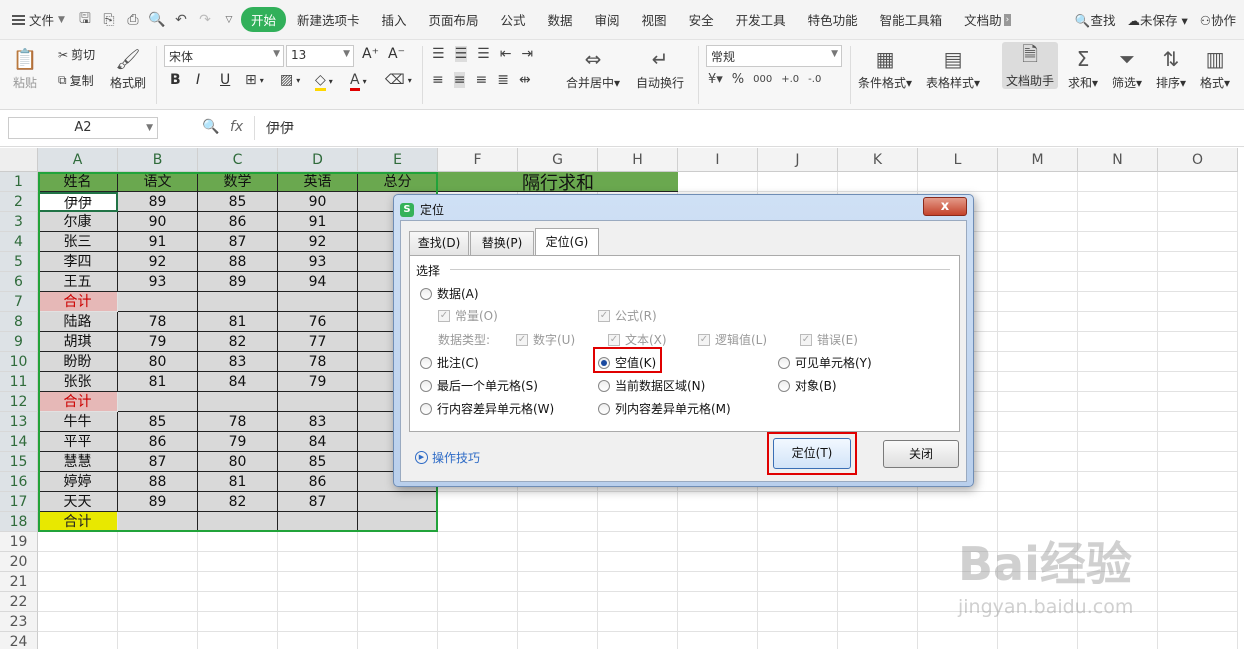 The image size is (1244, 649). I want to click on column-header: K, so click(878, 160).